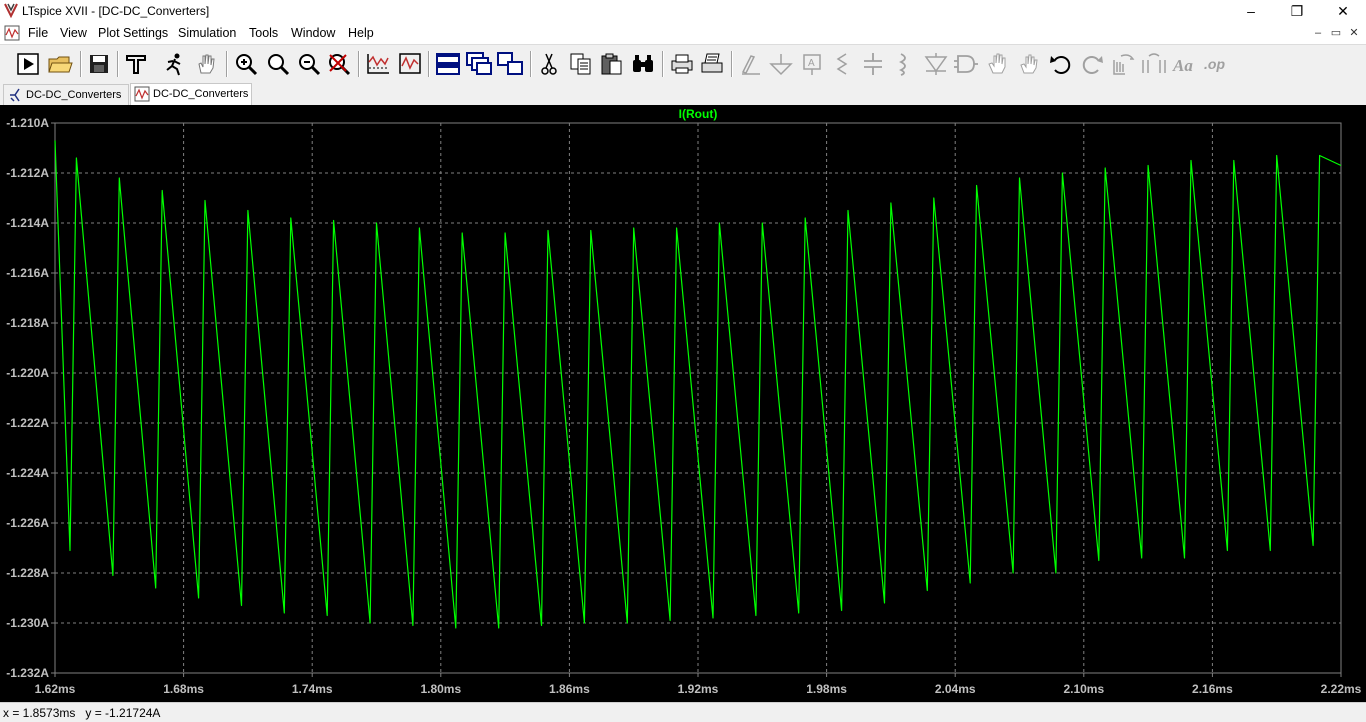 This screenshot has height=722, width=1366. I want to click on run-icon, so click(28, 64).